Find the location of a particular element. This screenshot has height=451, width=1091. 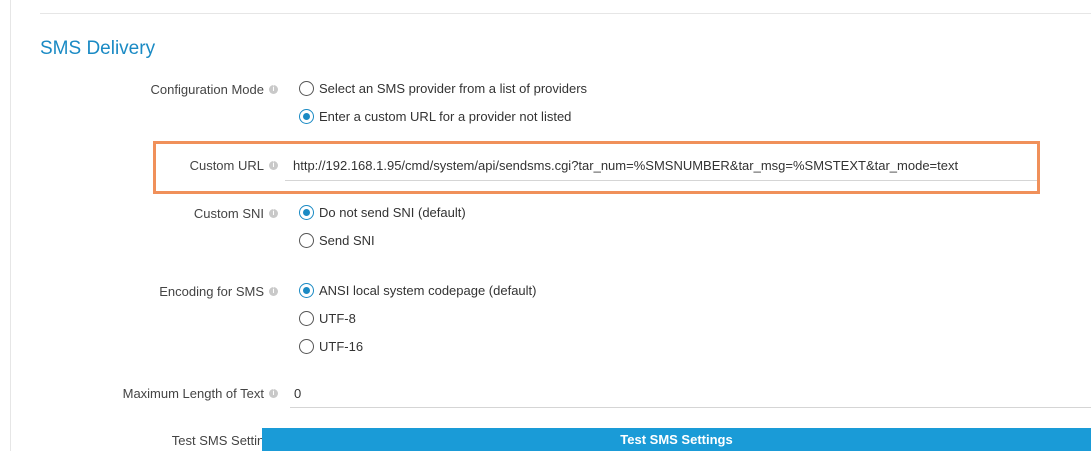

radio-label: Send SNI is located at coordinates (347, 240).